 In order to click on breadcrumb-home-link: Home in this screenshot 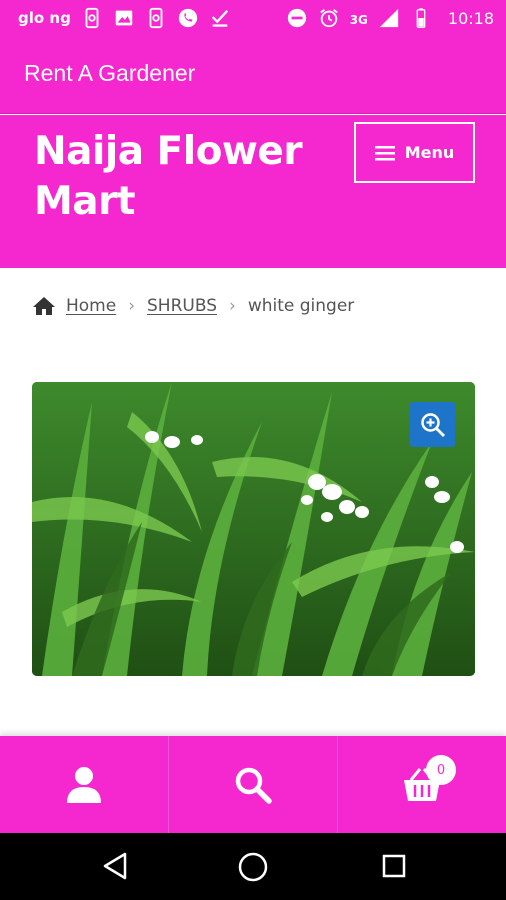, I will do `click(91, 306)`.